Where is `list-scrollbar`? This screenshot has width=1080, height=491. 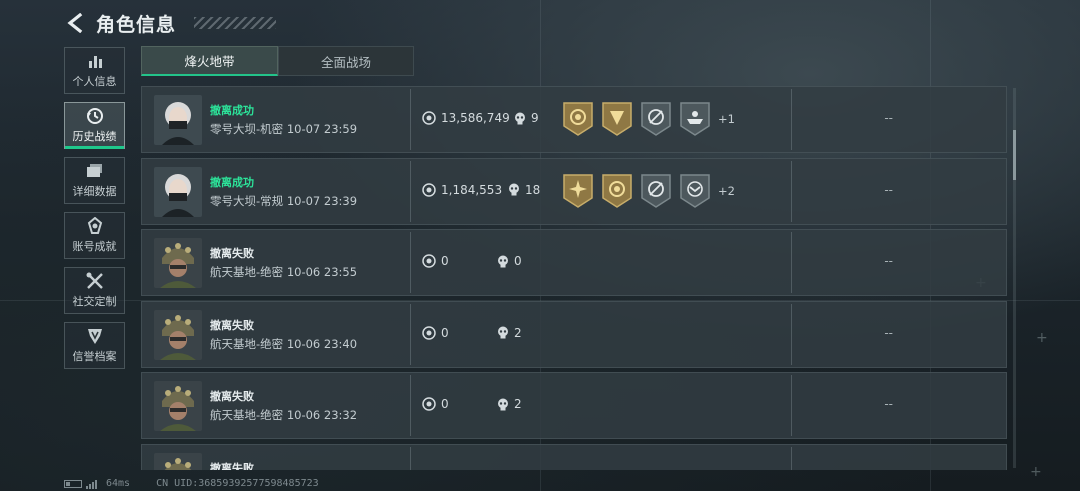
list-scrollbar is located at coordinates (1014, 278).